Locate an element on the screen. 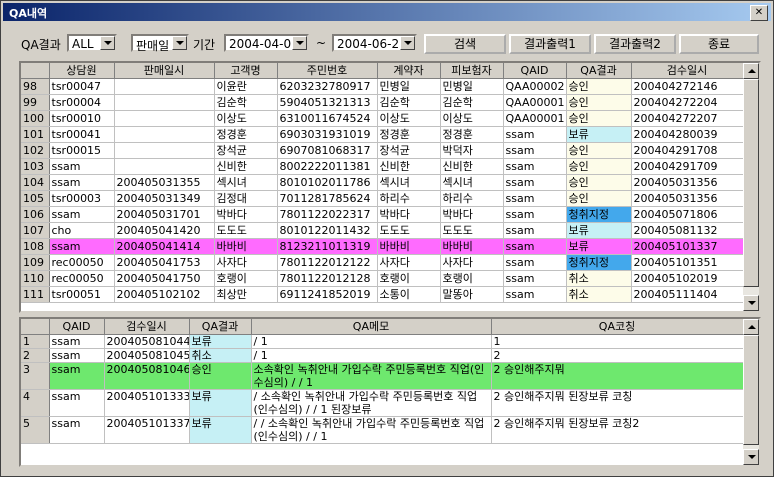 The image size is (774, 477). column-header: 계약자 is located at coordinates (409, 71).